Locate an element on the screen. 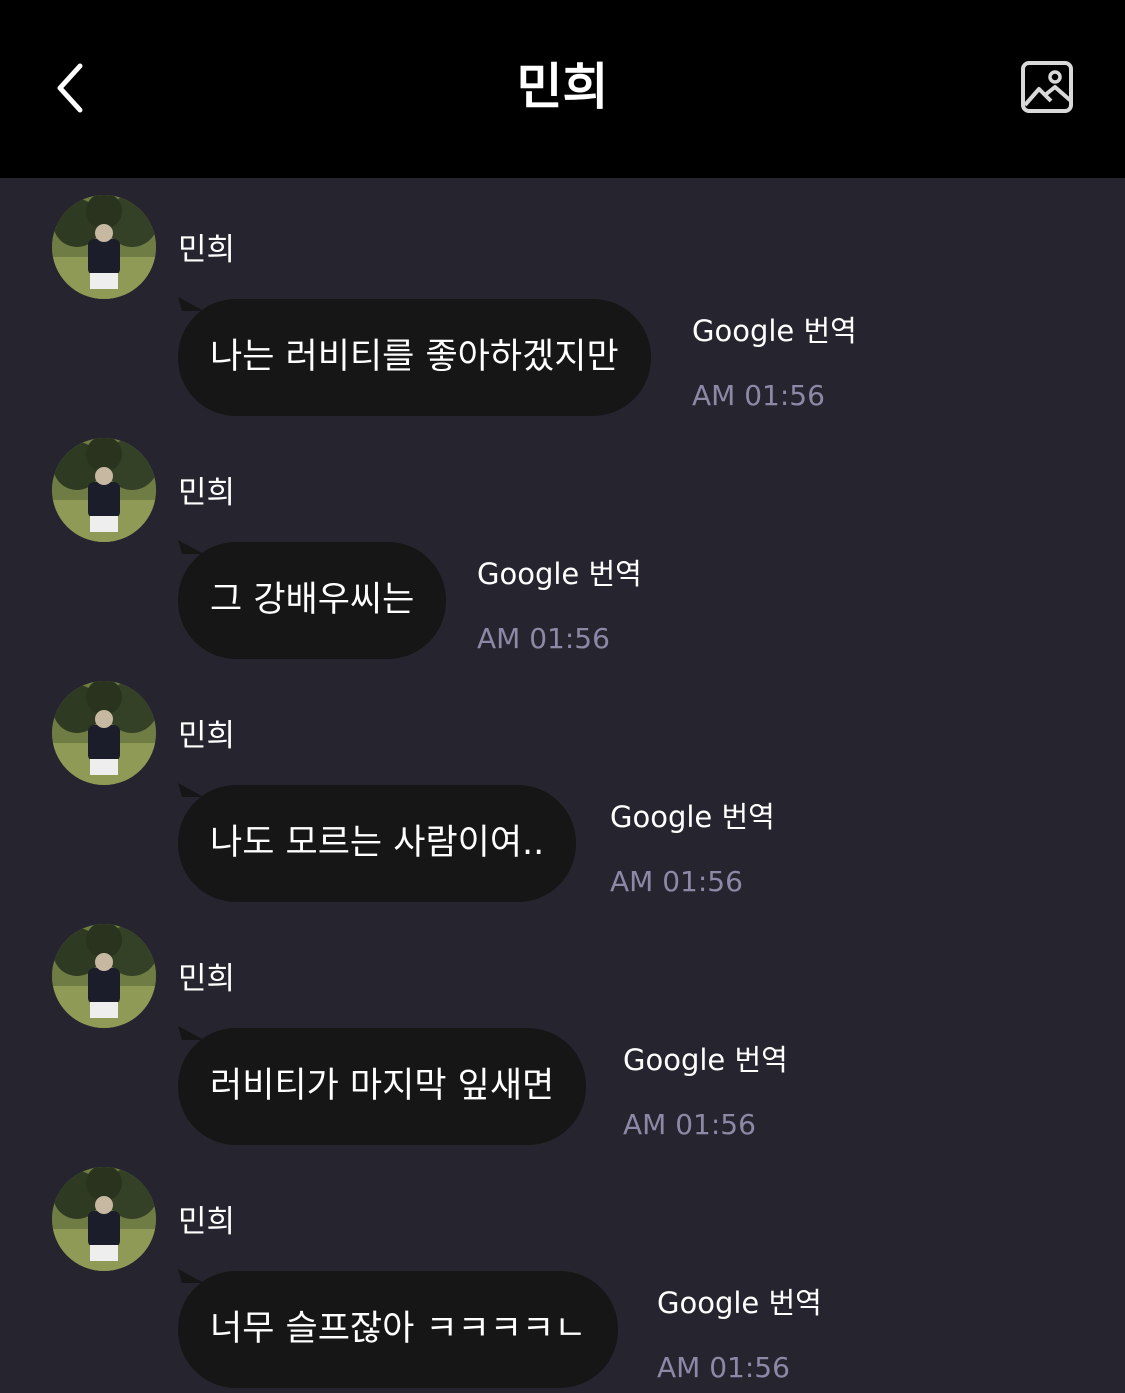  chat-title: 민희 is located at coordinates (562, 87).